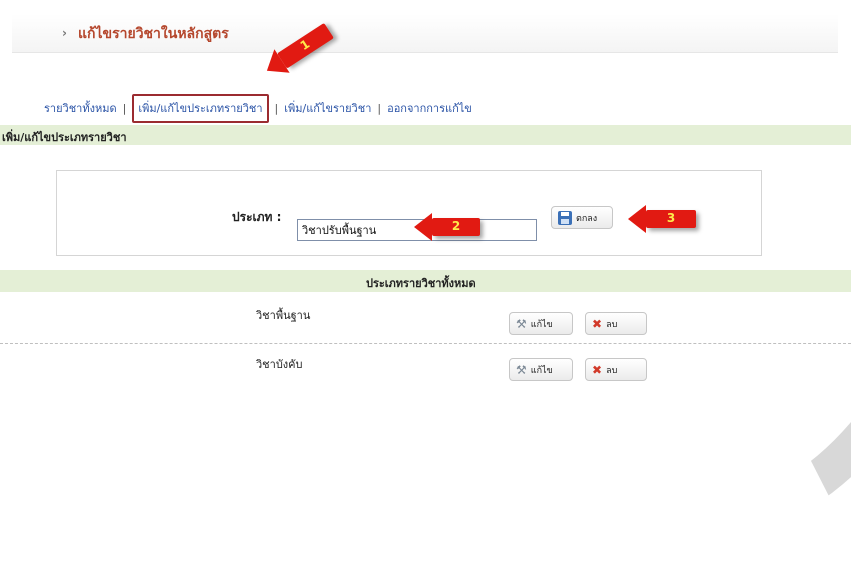 This screenshot has width=851, height=587. I want to click on section-title: เพิ่ม/แก้ไขประเภทรายวิชา, so click(64, 137).